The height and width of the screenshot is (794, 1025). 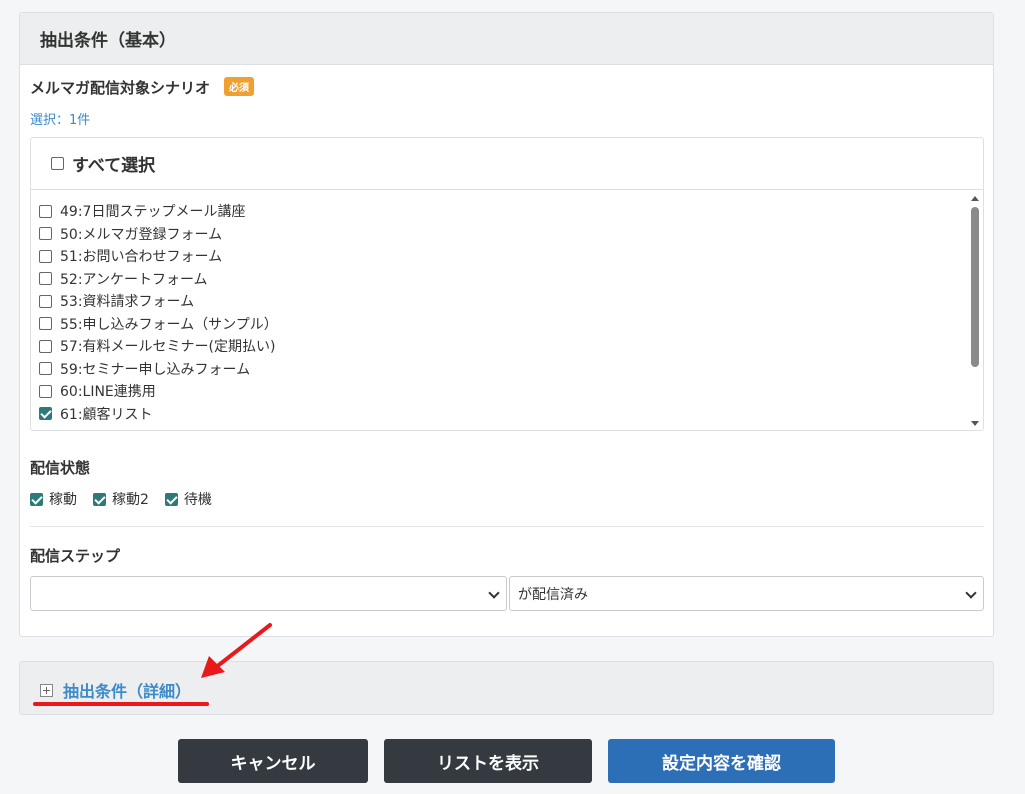 I want to click on scenario-field-label: メルマガ配信対象シナリオ 必須, so click(x=142, y=87).